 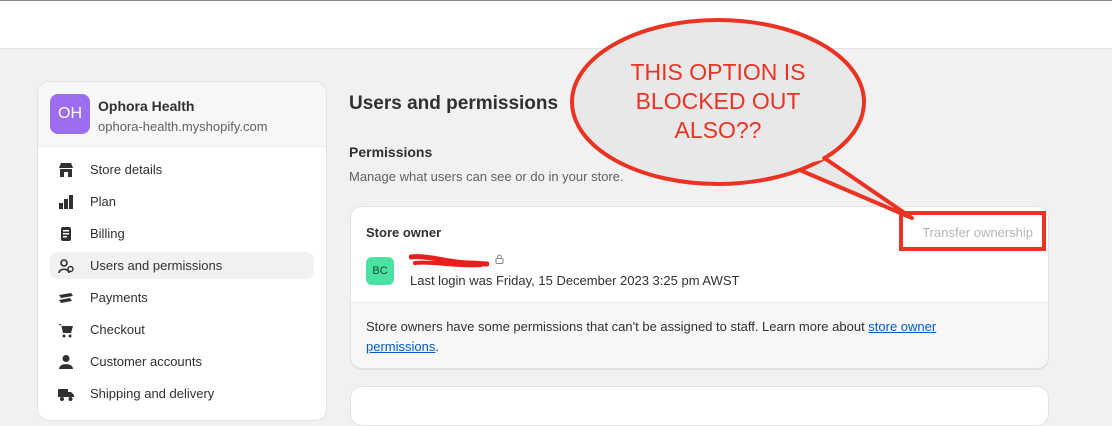 I want to click on person-icon, so click(x=66, y=362).